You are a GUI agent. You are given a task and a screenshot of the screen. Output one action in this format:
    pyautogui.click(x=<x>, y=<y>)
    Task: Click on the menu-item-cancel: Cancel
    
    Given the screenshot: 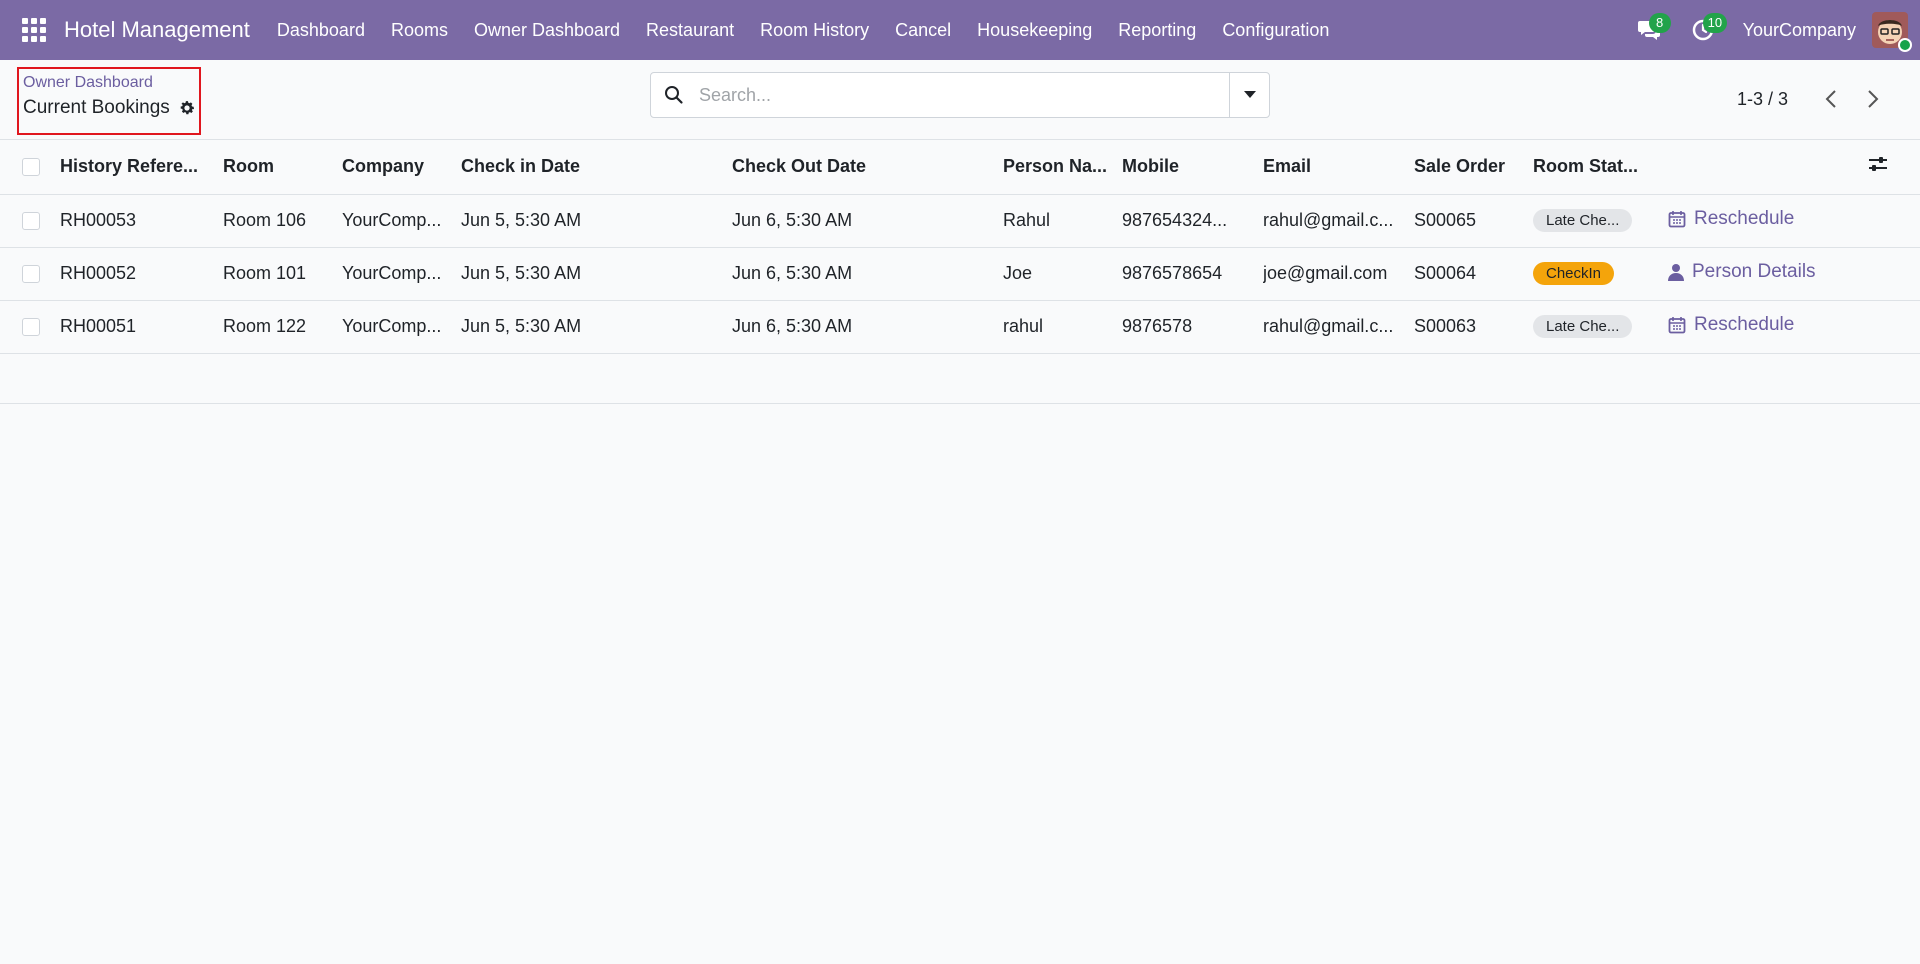 What is the action you would take?
    pyautogui.click(x=923, y=30)
    